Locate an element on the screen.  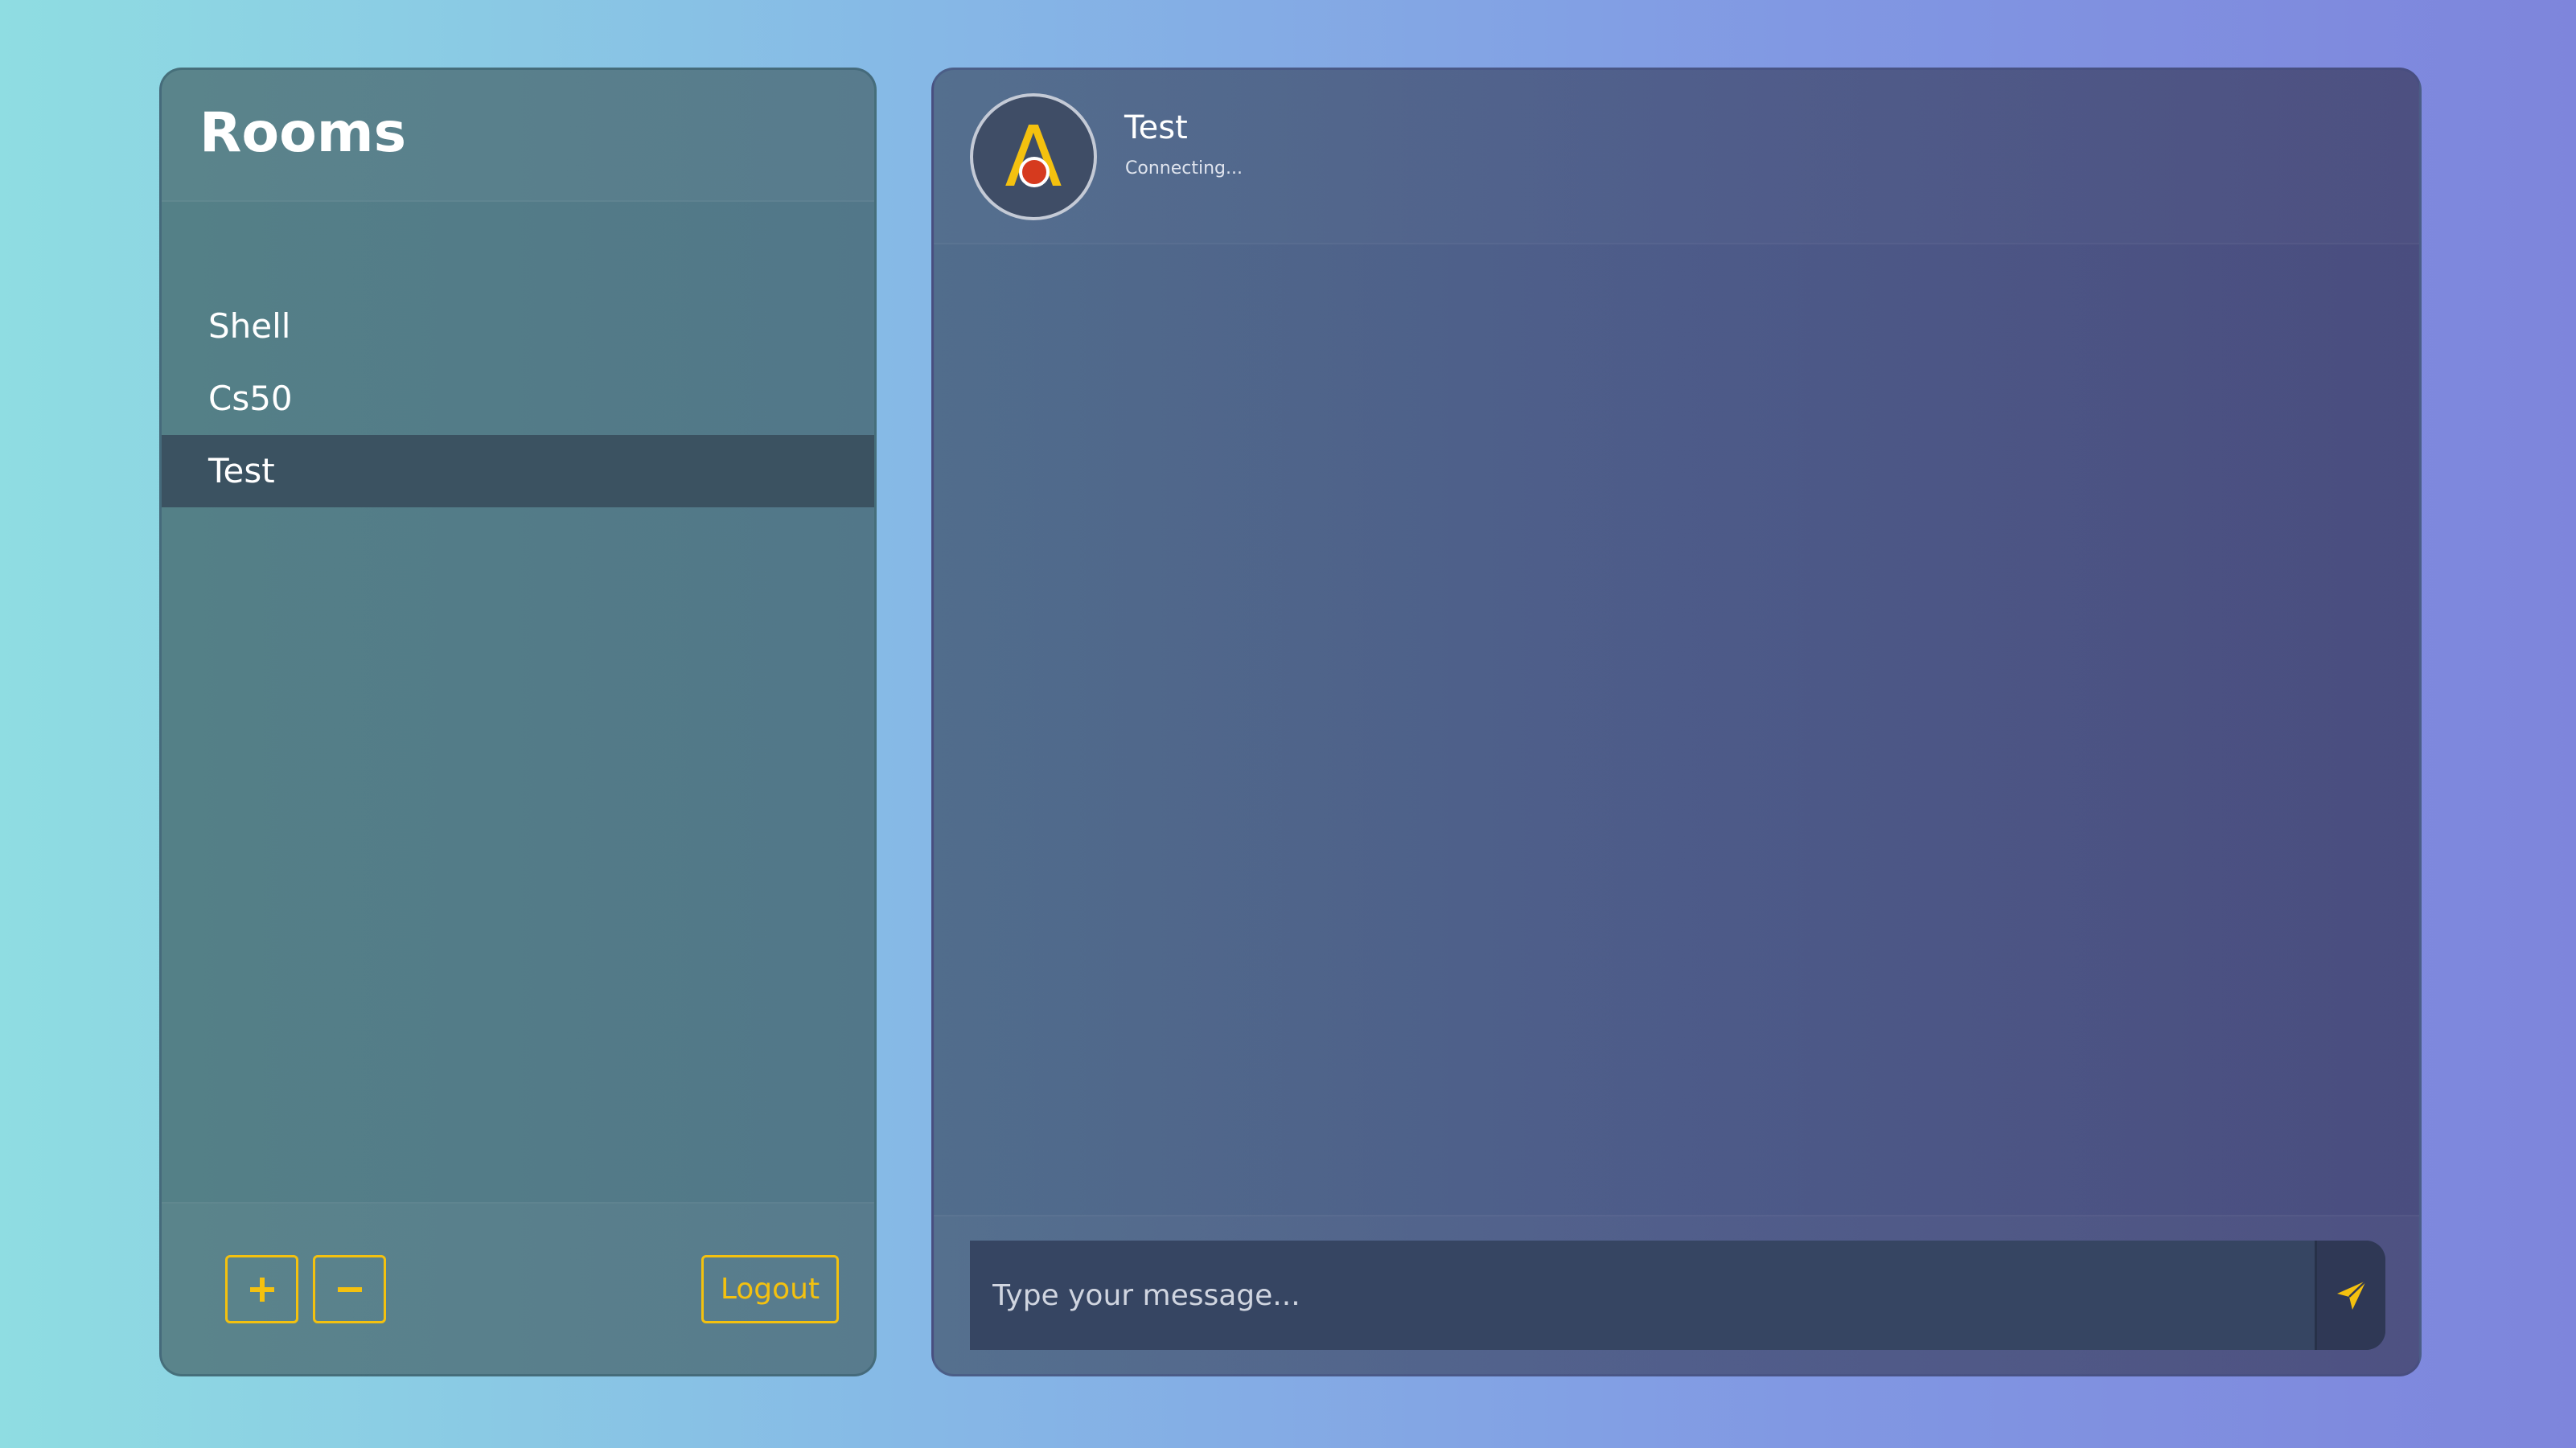
send-button is located at coordinates (2350, 1295).